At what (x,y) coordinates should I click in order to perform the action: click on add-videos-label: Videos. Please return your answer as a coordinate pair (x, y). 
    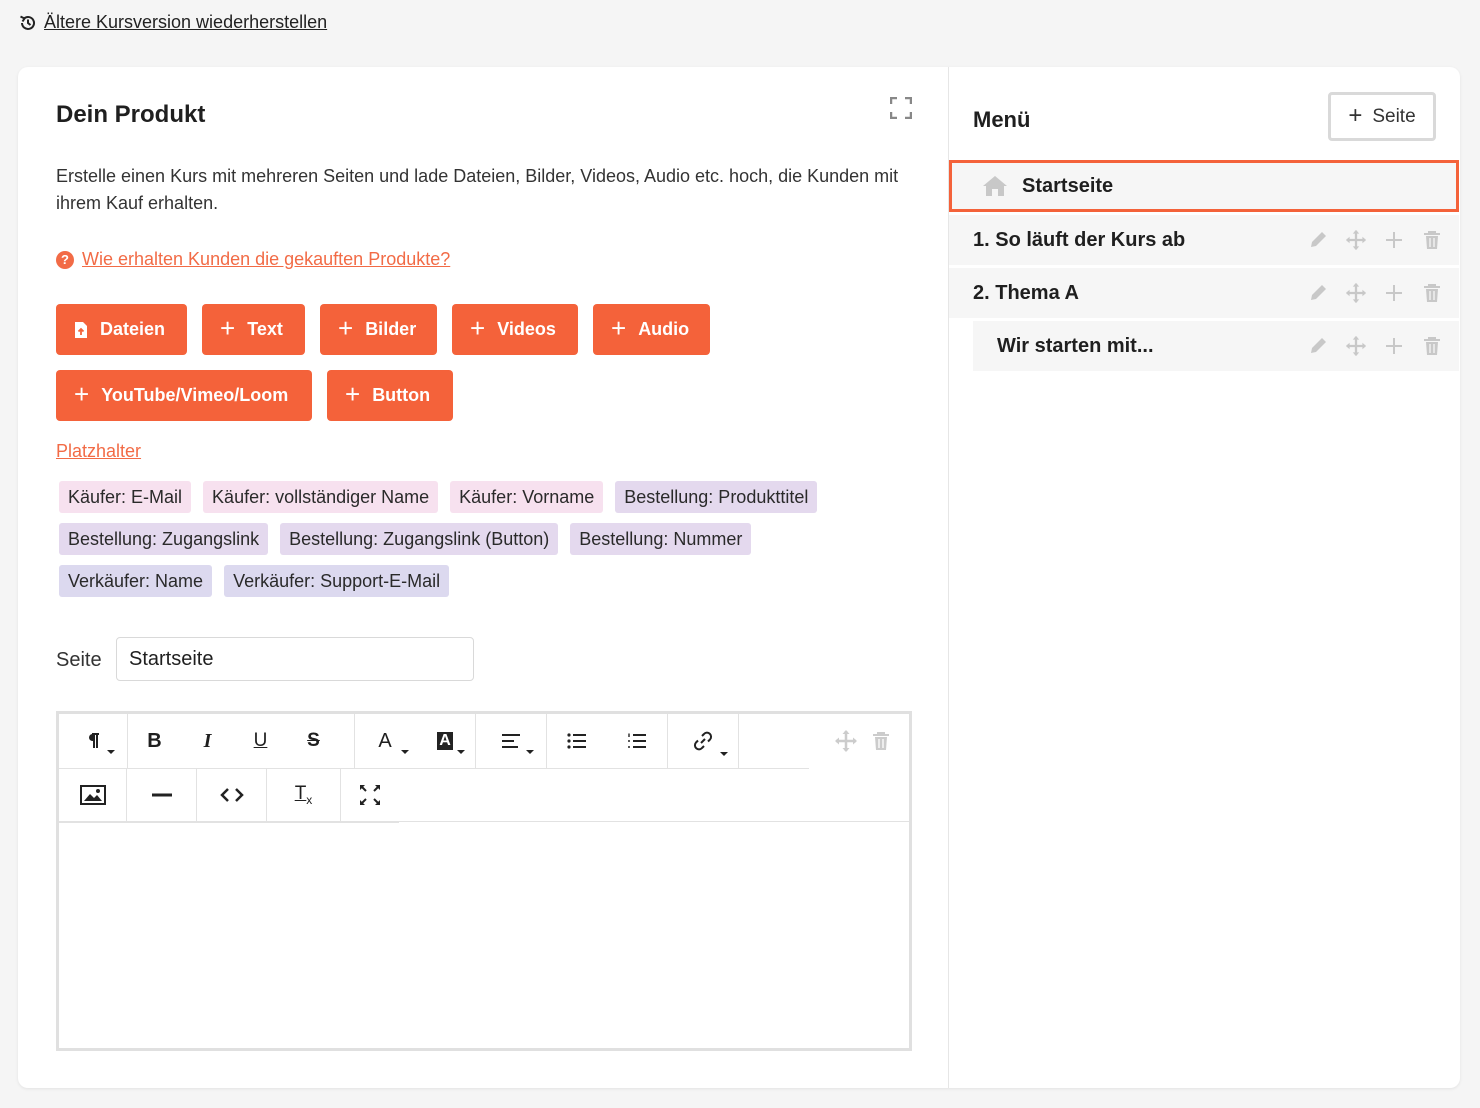
    Looking at the image, I should click on (526, 329).